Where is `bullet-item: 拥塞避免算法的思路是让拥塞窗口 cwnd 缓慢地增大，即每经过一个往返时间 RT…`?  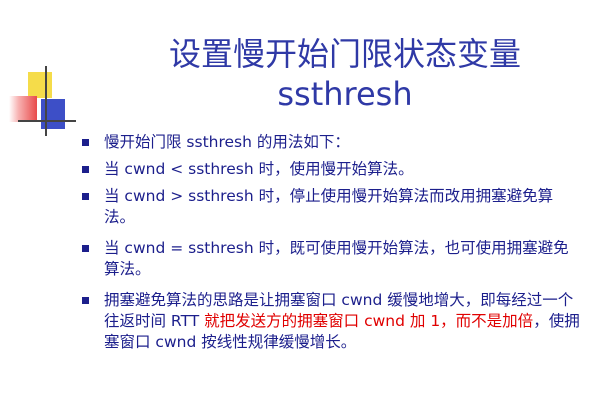
bullet-item: 拥塞避免算法的思路是让拥塞窗口 cwnd 缓慢地增大，即每经过一个往返时间 RT… is located at coordinates (332, 321).